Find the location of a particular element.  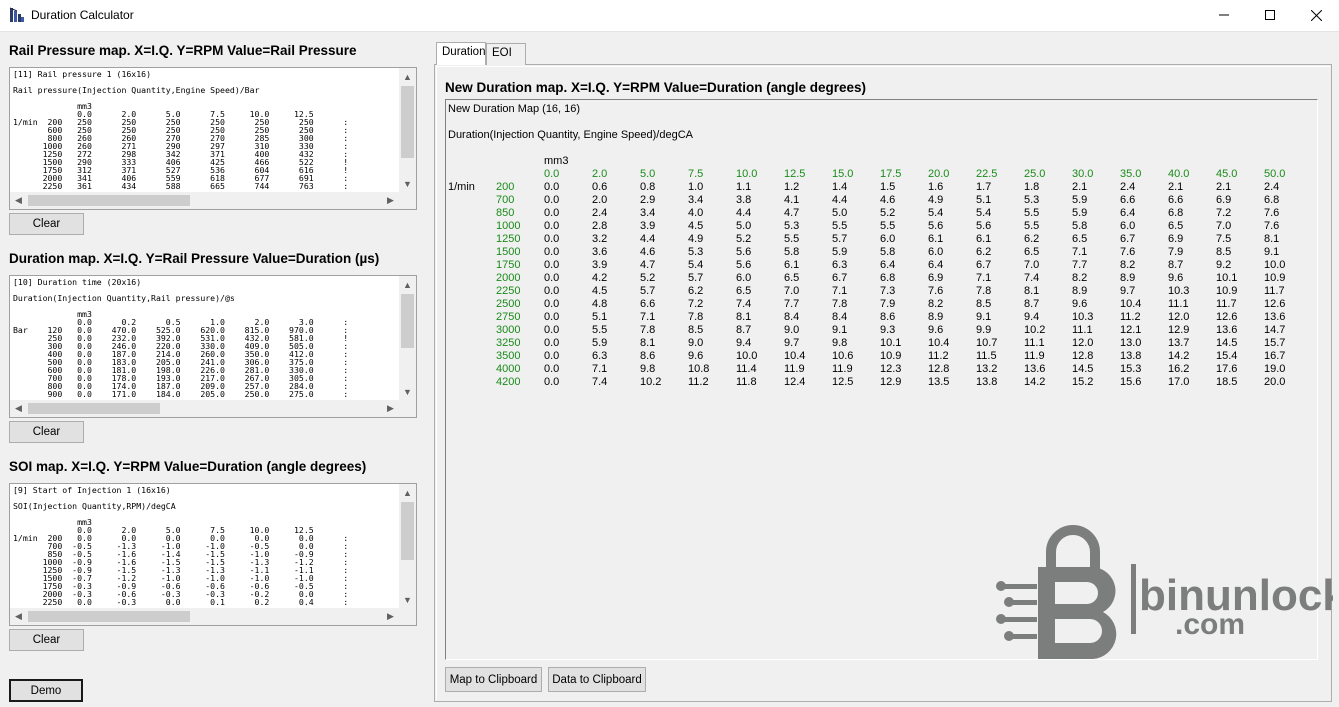

grid-cell: 5.6 is located at coordinates (743, 265).